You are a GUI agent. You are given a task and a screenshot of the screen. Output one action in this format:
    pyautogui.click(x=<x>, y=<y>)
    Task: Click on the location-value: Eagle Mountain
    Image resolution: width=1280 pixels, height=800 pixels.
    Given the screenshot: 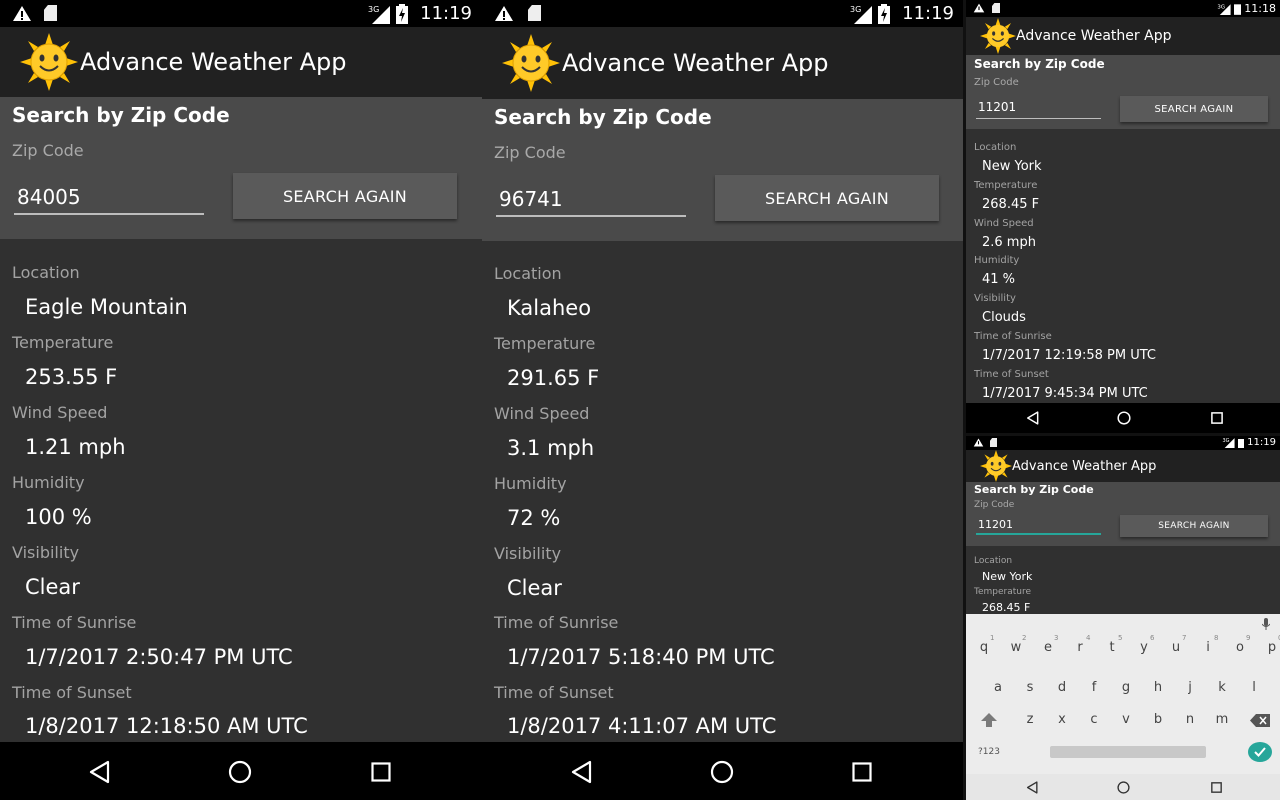 What is the action you would take?
    pyautogui.click(x=106, y=307)
    